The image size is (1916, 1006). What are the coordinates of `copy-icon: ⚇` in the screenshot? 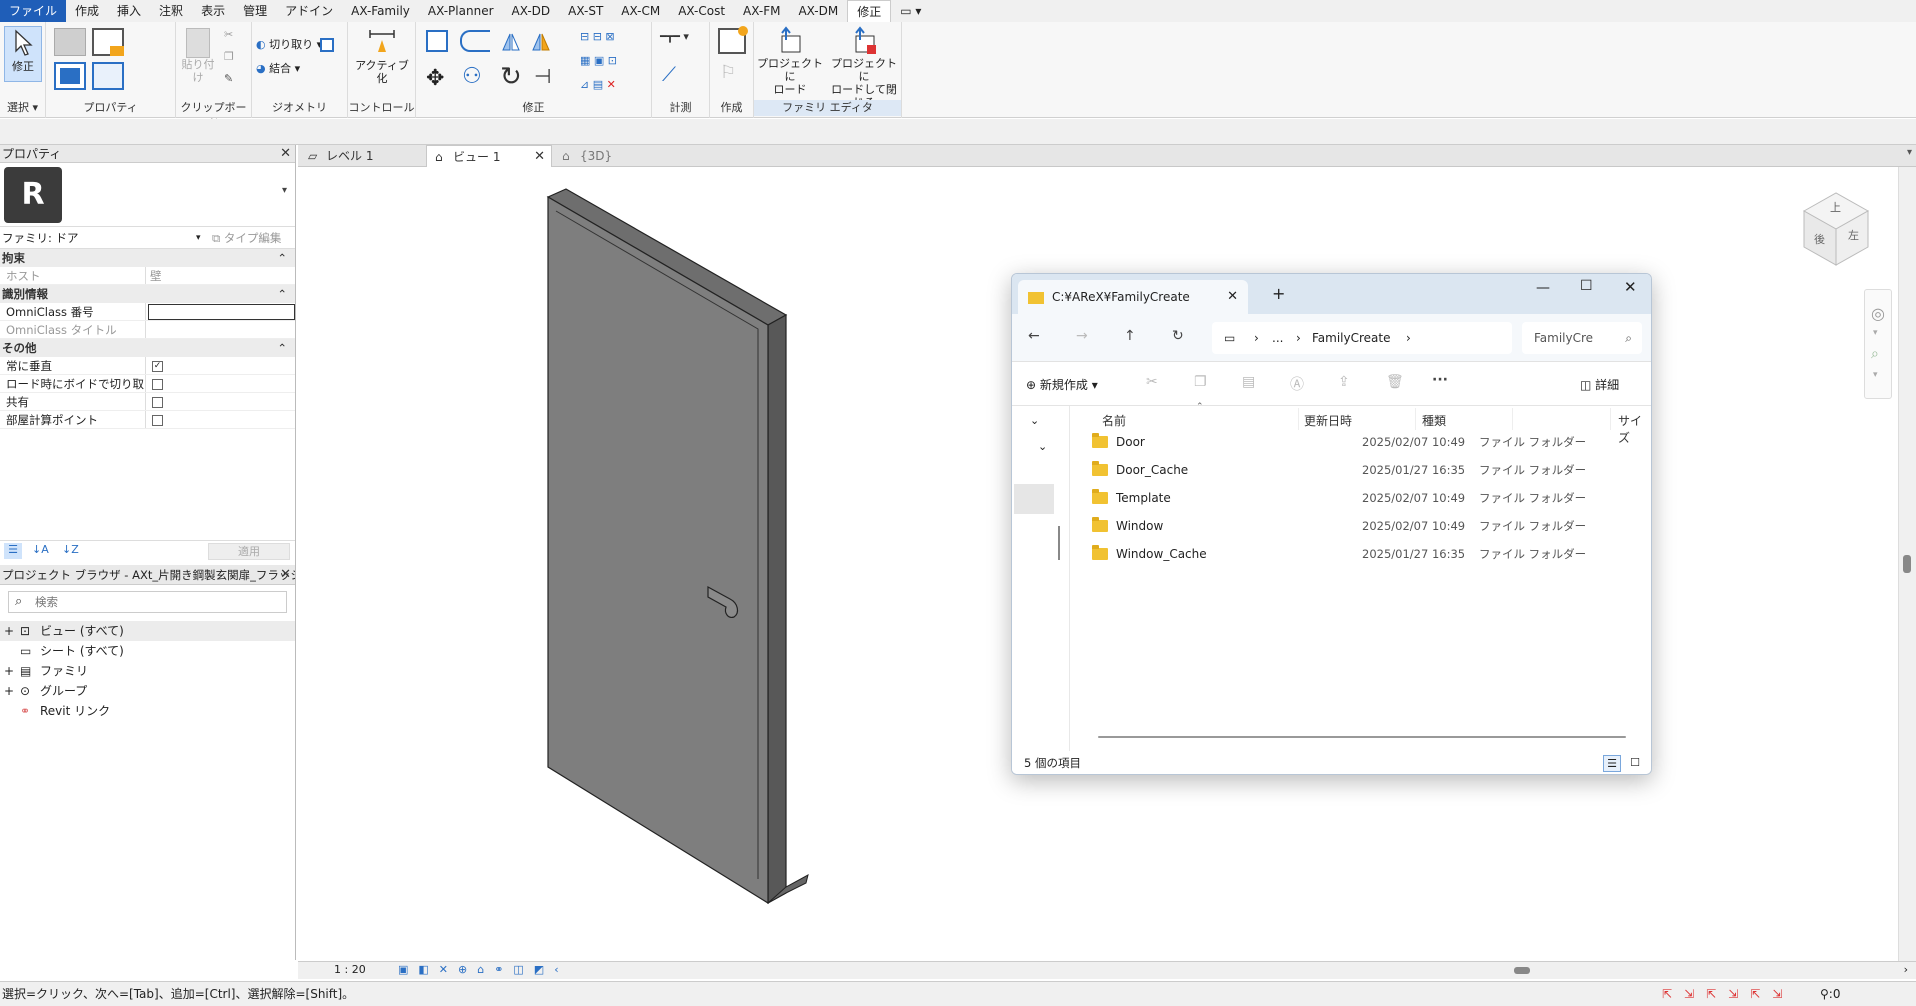 It's located at (472, 76).